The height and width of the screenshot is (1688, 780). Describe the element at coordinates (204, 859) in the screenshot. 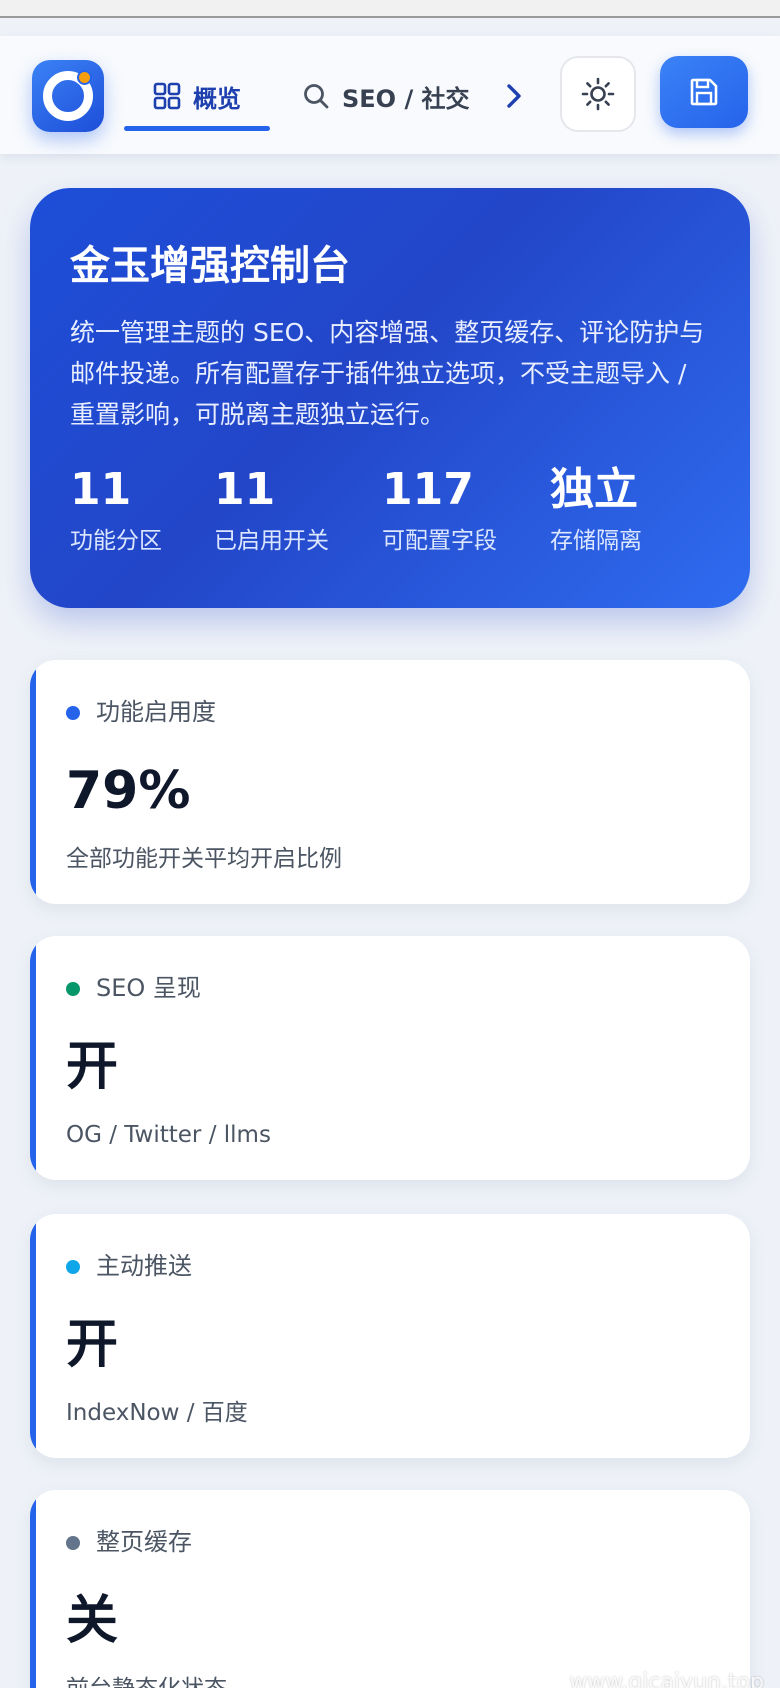

I see `card-subtitle: 全部功能开关平均开启比例` at that location.